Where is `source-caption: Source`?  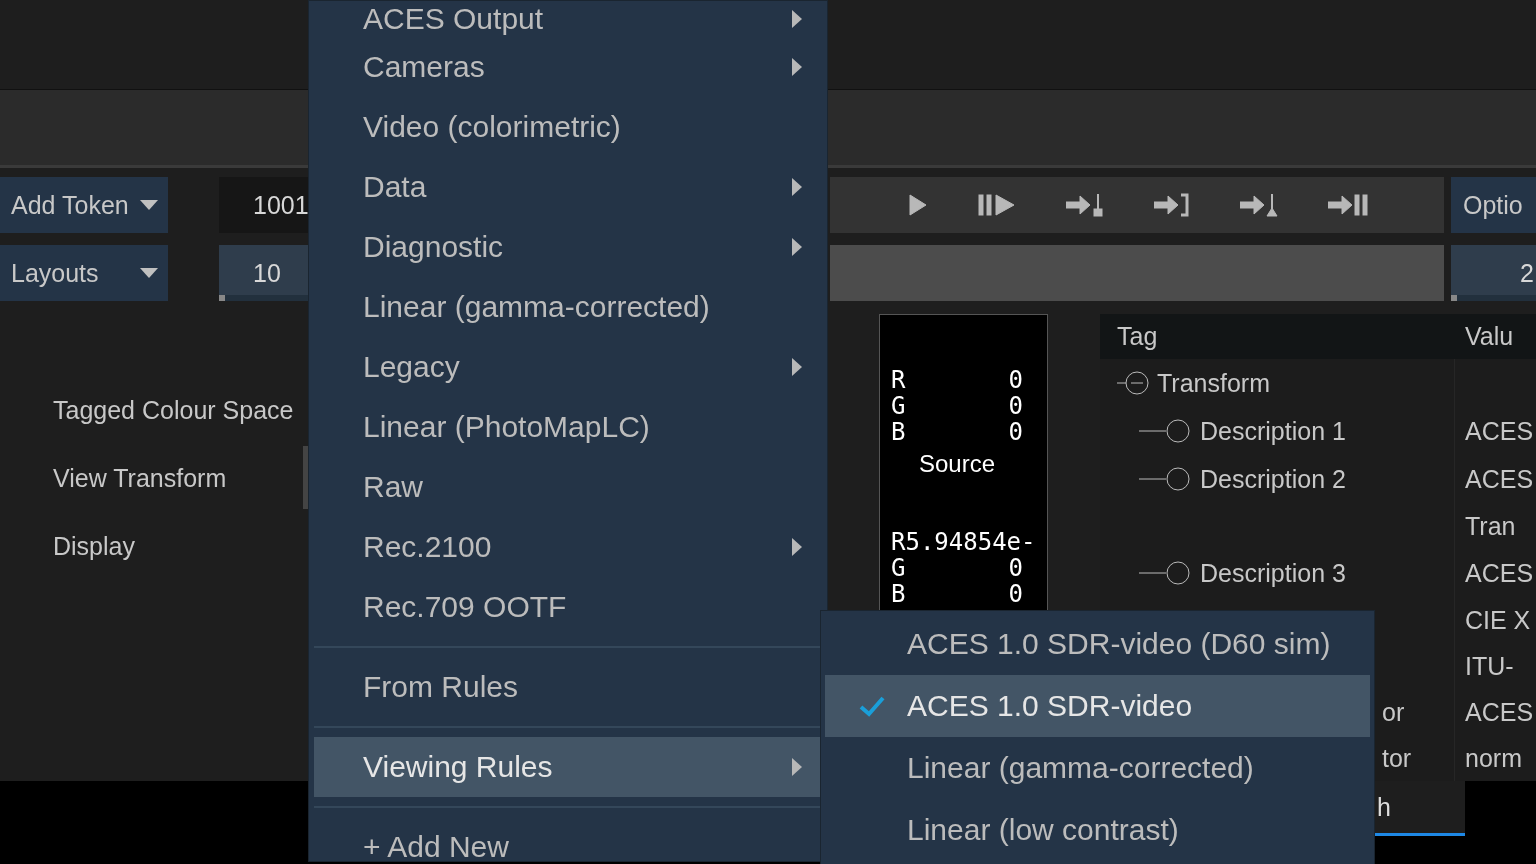 source-caption: Source is located at coordinates (956, 464).